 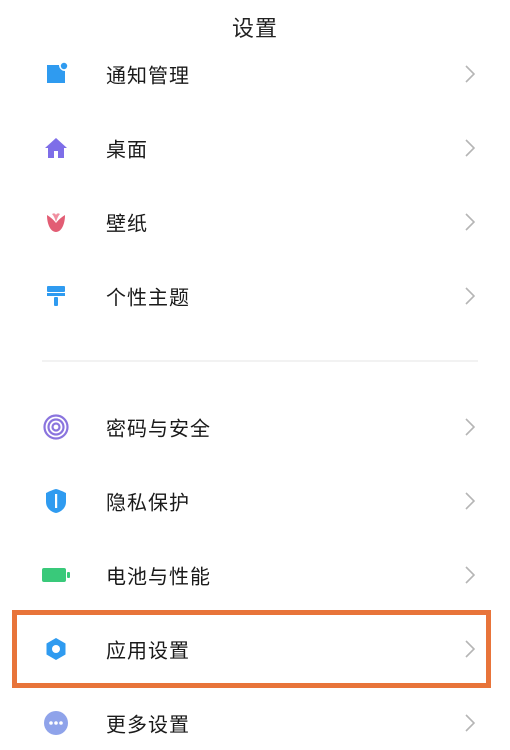 What do you see at coordinates (158, 576) in the screenshot?
I see `settings-item-label: 电池与性能` at bounding box center [158, 576].